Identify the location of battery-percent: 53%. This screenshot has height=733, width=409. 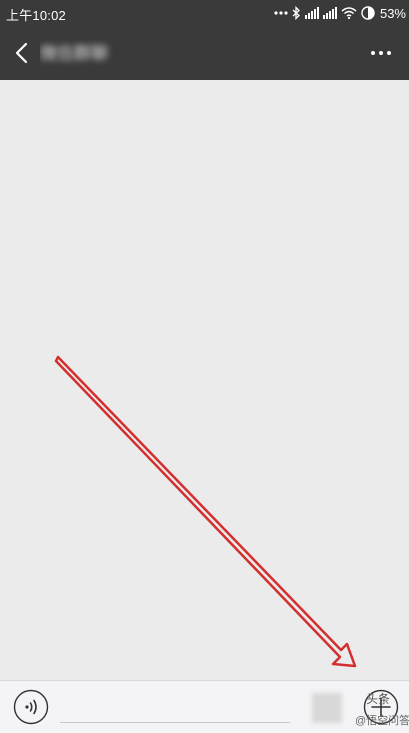
(392, 13).